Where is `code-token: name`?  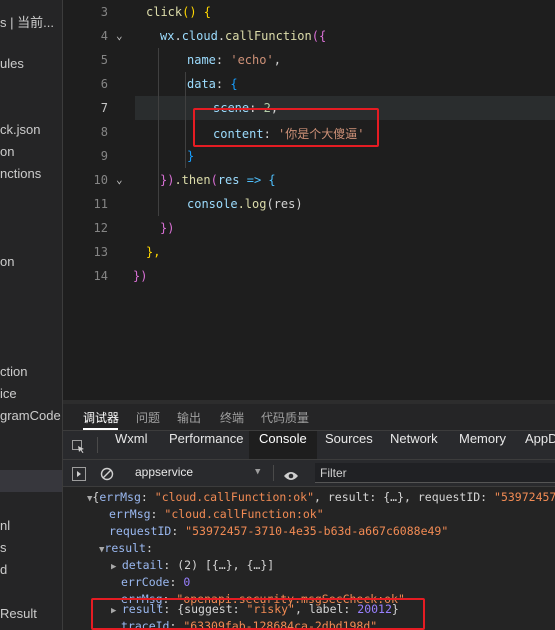
code-token: name is located at coordinates (201, 60).